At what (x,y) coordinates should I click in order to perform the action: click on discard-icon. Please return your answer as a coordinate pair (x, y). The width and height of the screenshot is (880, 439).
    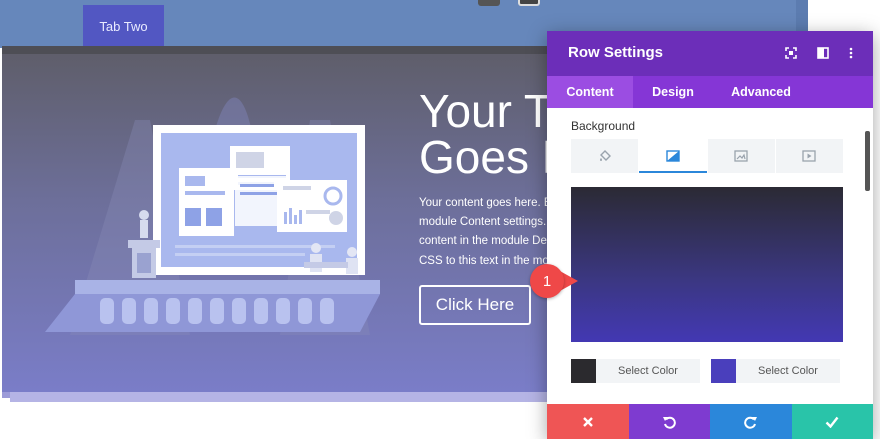
    Looking at the image, I should click on (587, 421).